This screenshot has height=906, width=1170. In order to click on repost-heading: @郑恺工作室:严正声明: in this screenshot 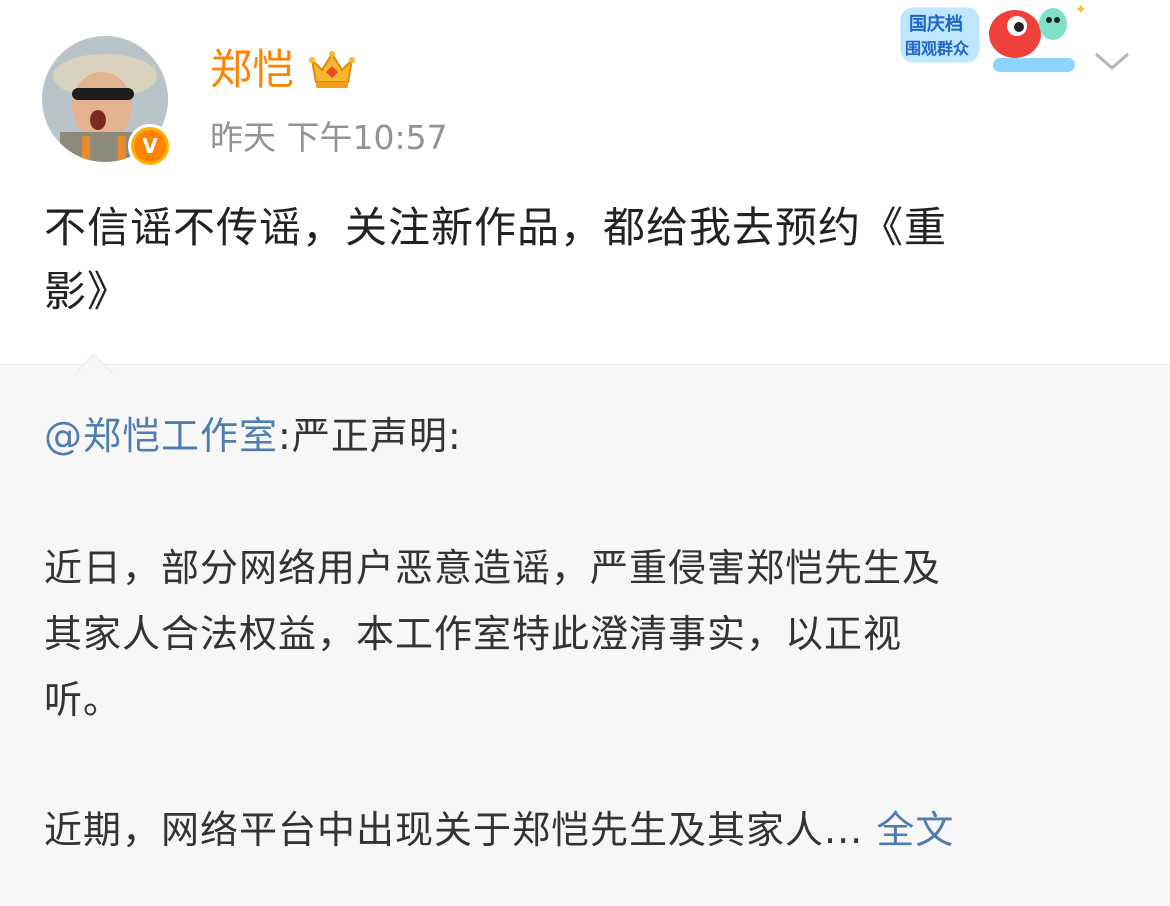, I will do `click(253, 436)`.